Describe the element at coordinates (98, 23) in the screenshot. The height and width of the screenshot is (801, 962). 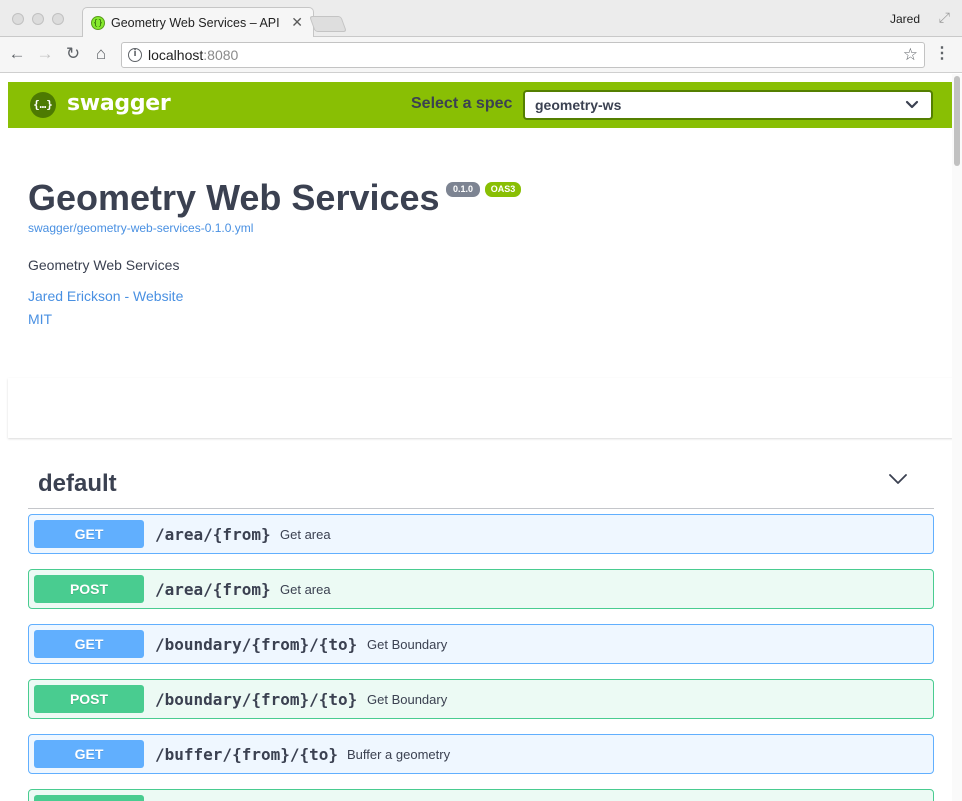
I see `swagger-favicon-icon: {}` at that location.